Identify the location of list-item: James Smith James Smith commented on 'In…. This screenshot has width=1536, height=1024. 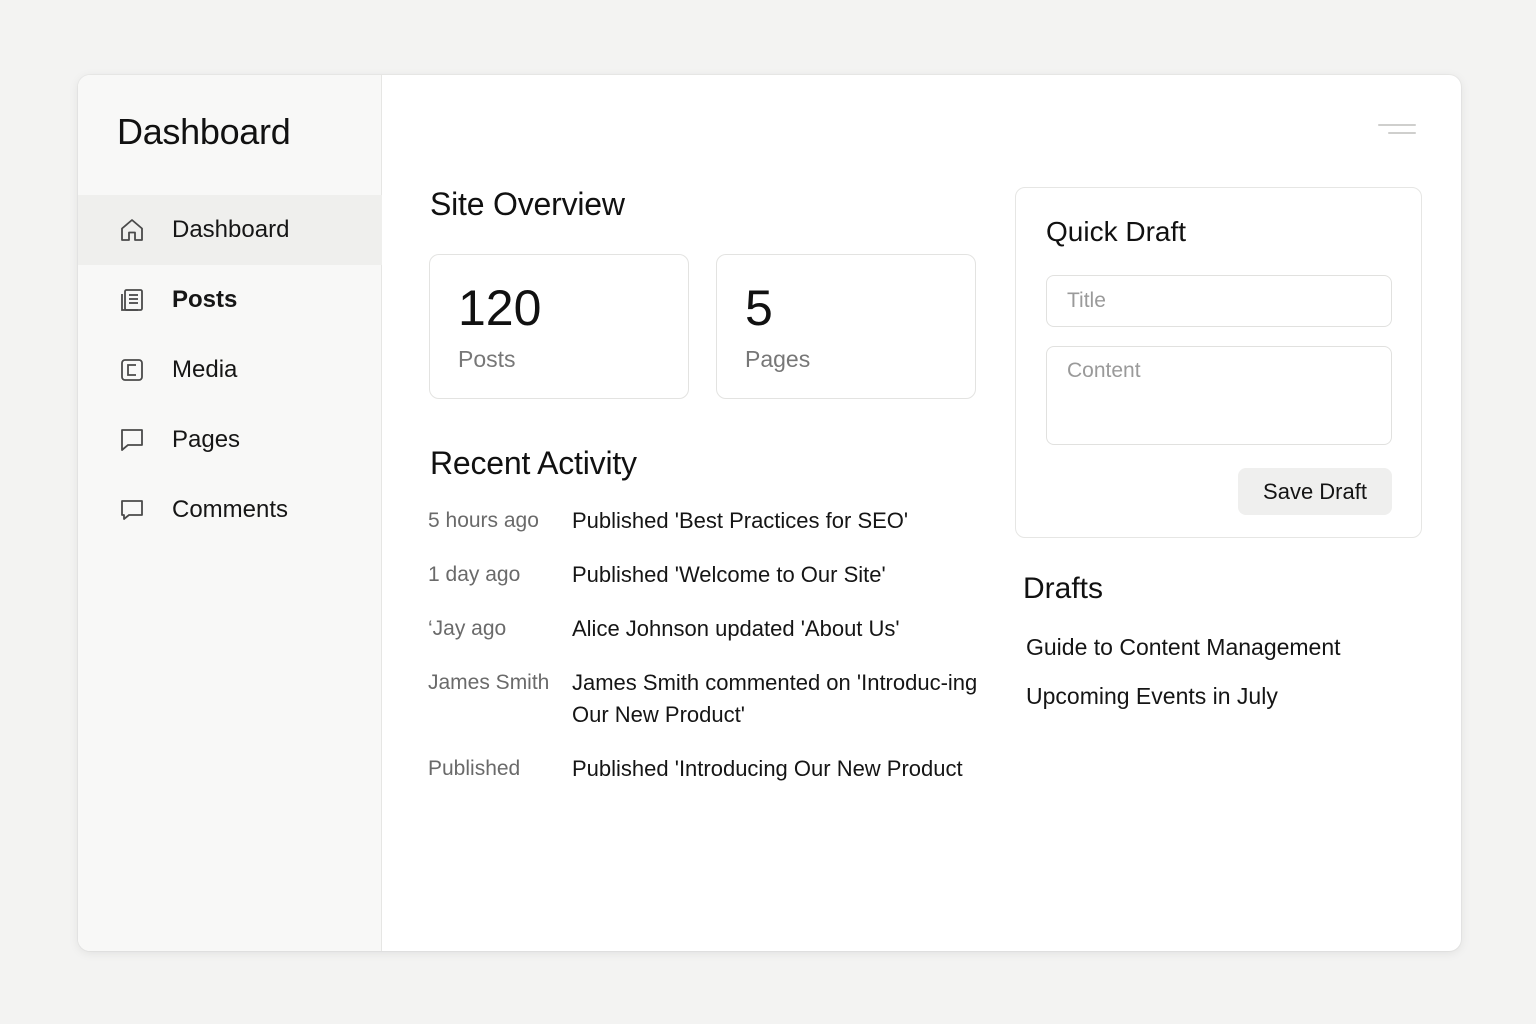
(718, 699).